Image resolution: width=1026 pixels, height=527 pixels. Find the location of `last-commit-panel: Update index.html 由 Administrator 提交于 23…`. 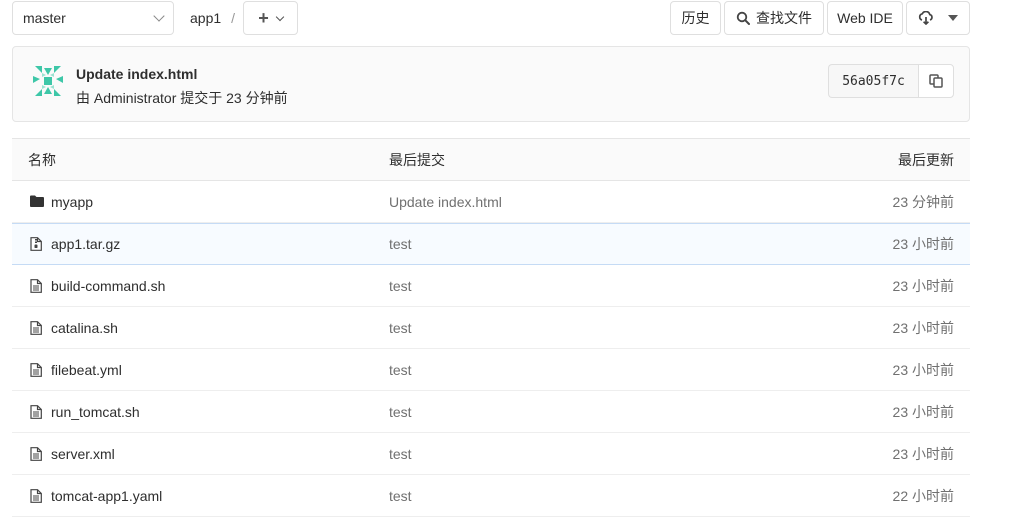

last-commit-panel: Update index.html 由 Administrator 提交于 23… is located at coordinates (491, 84).